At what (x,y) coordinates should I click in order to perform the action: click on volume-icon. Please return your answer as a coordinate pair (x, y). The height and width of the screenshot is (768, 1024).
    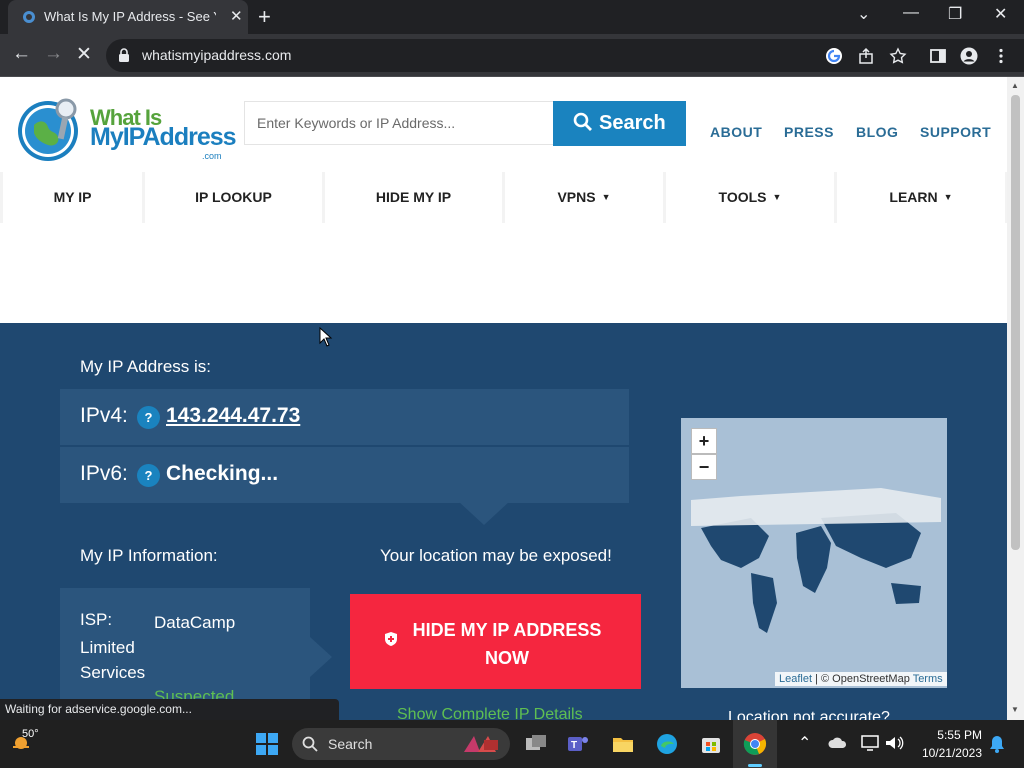
    Looking at the image, I should click on (894, 743).